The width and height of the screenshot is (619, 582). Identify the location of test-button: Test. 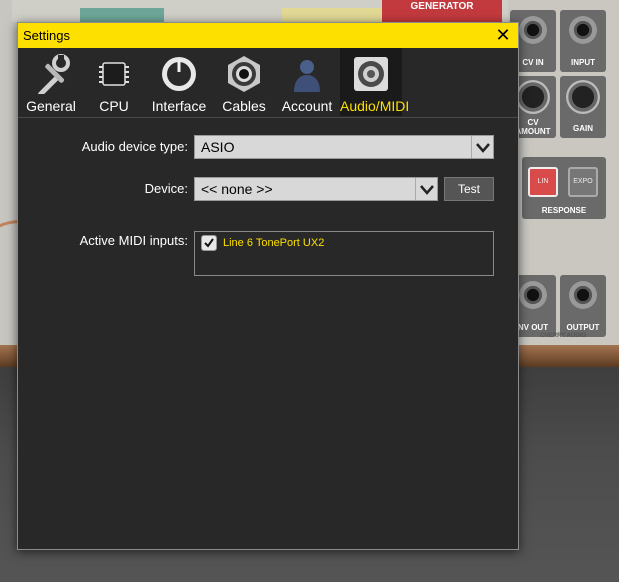
(469, 189).